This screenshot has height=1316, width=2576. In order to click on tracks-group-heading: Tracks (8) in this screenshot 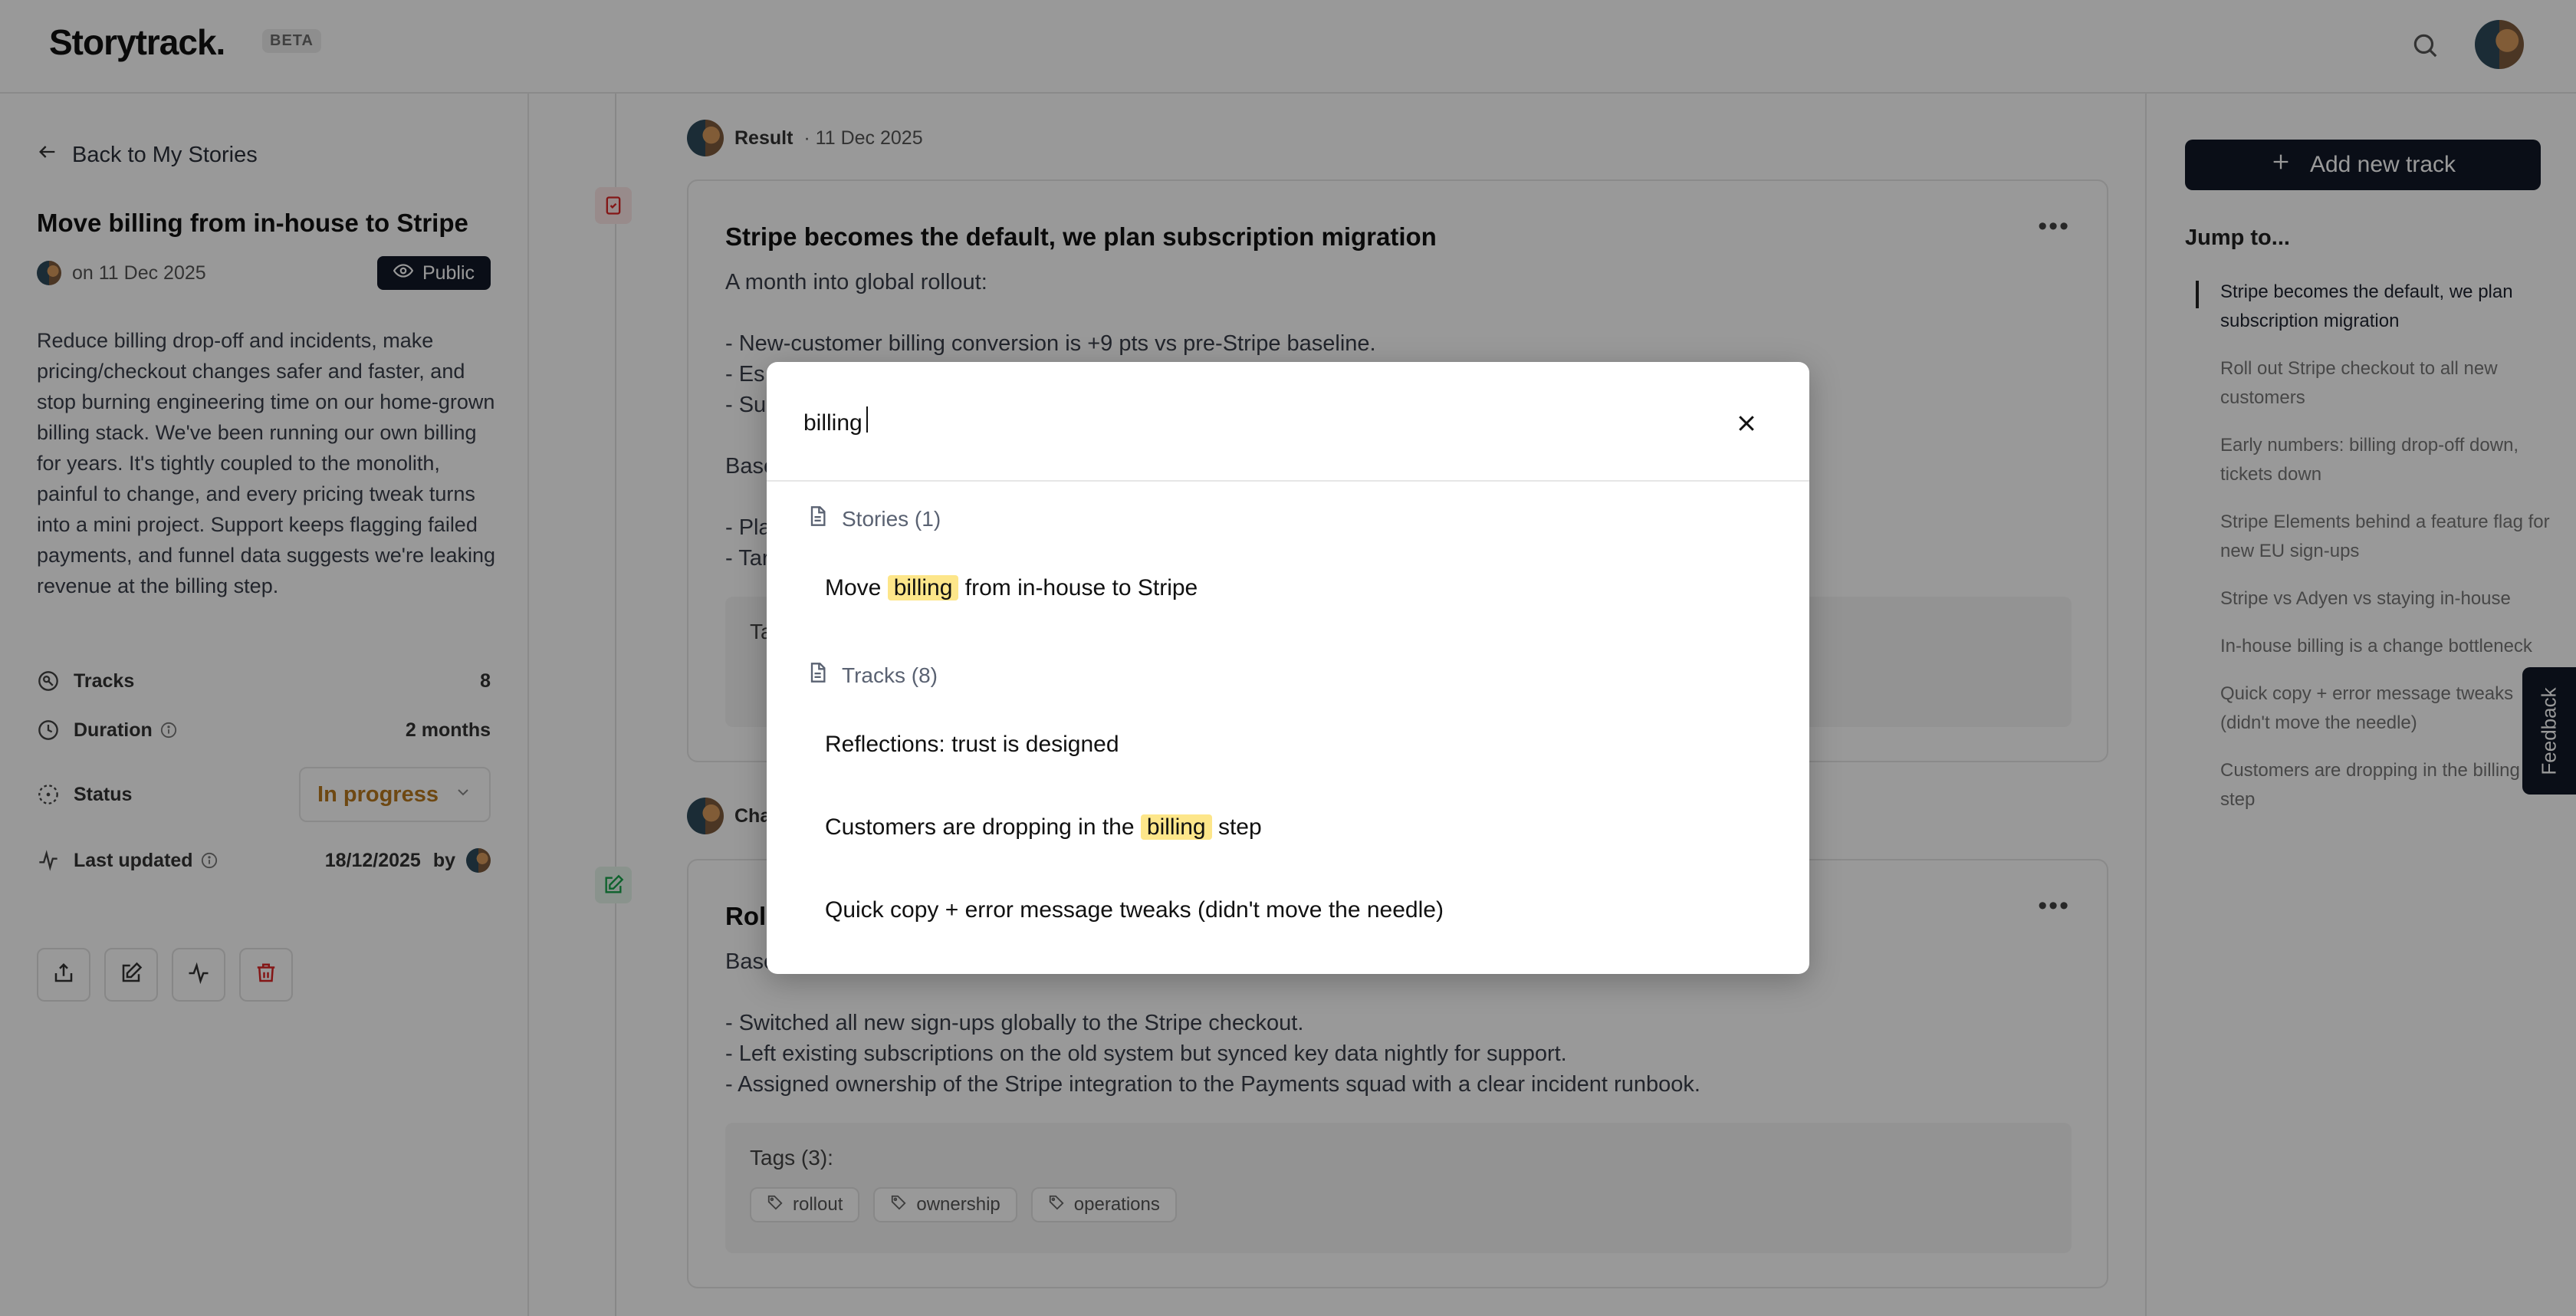, I will do `click(872, 675)`.